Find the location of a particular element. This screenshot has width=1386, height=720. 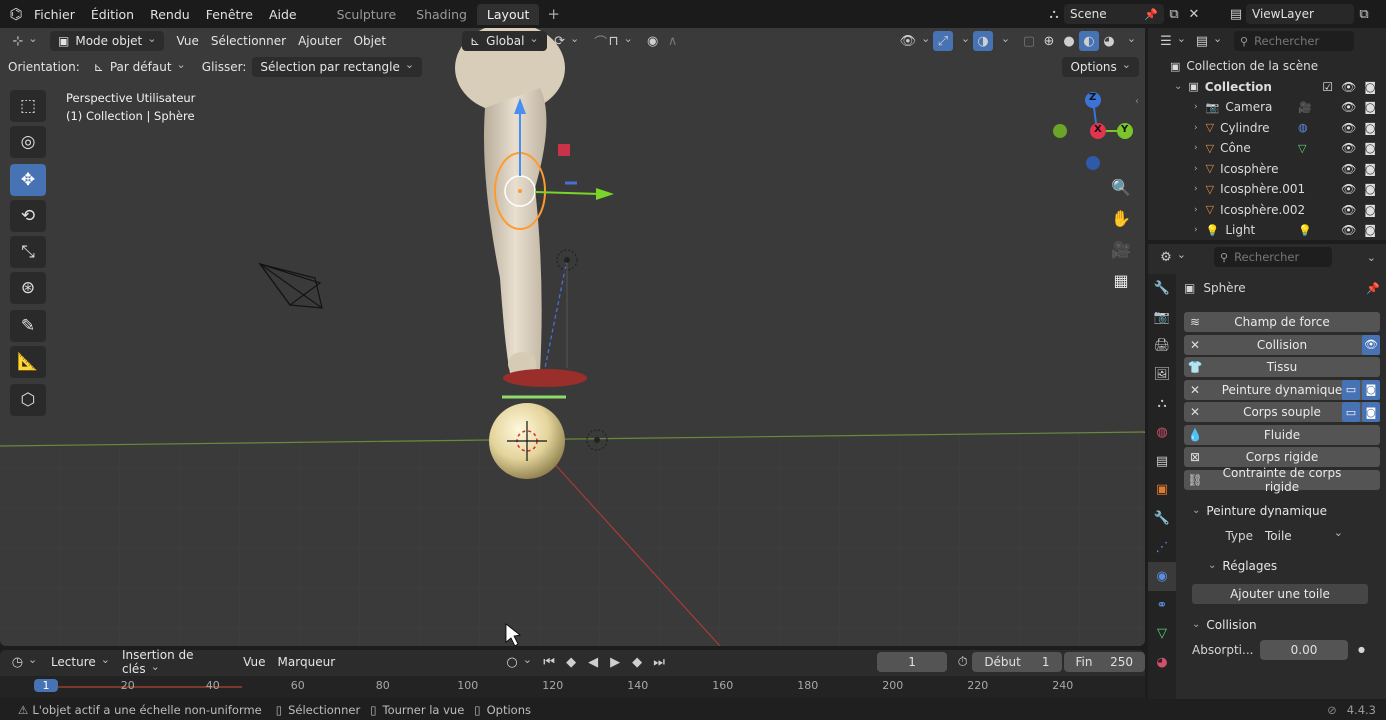

physics-corps-rigide-button: ⊠ Corps rigide is located at coordinates (1282, 457).